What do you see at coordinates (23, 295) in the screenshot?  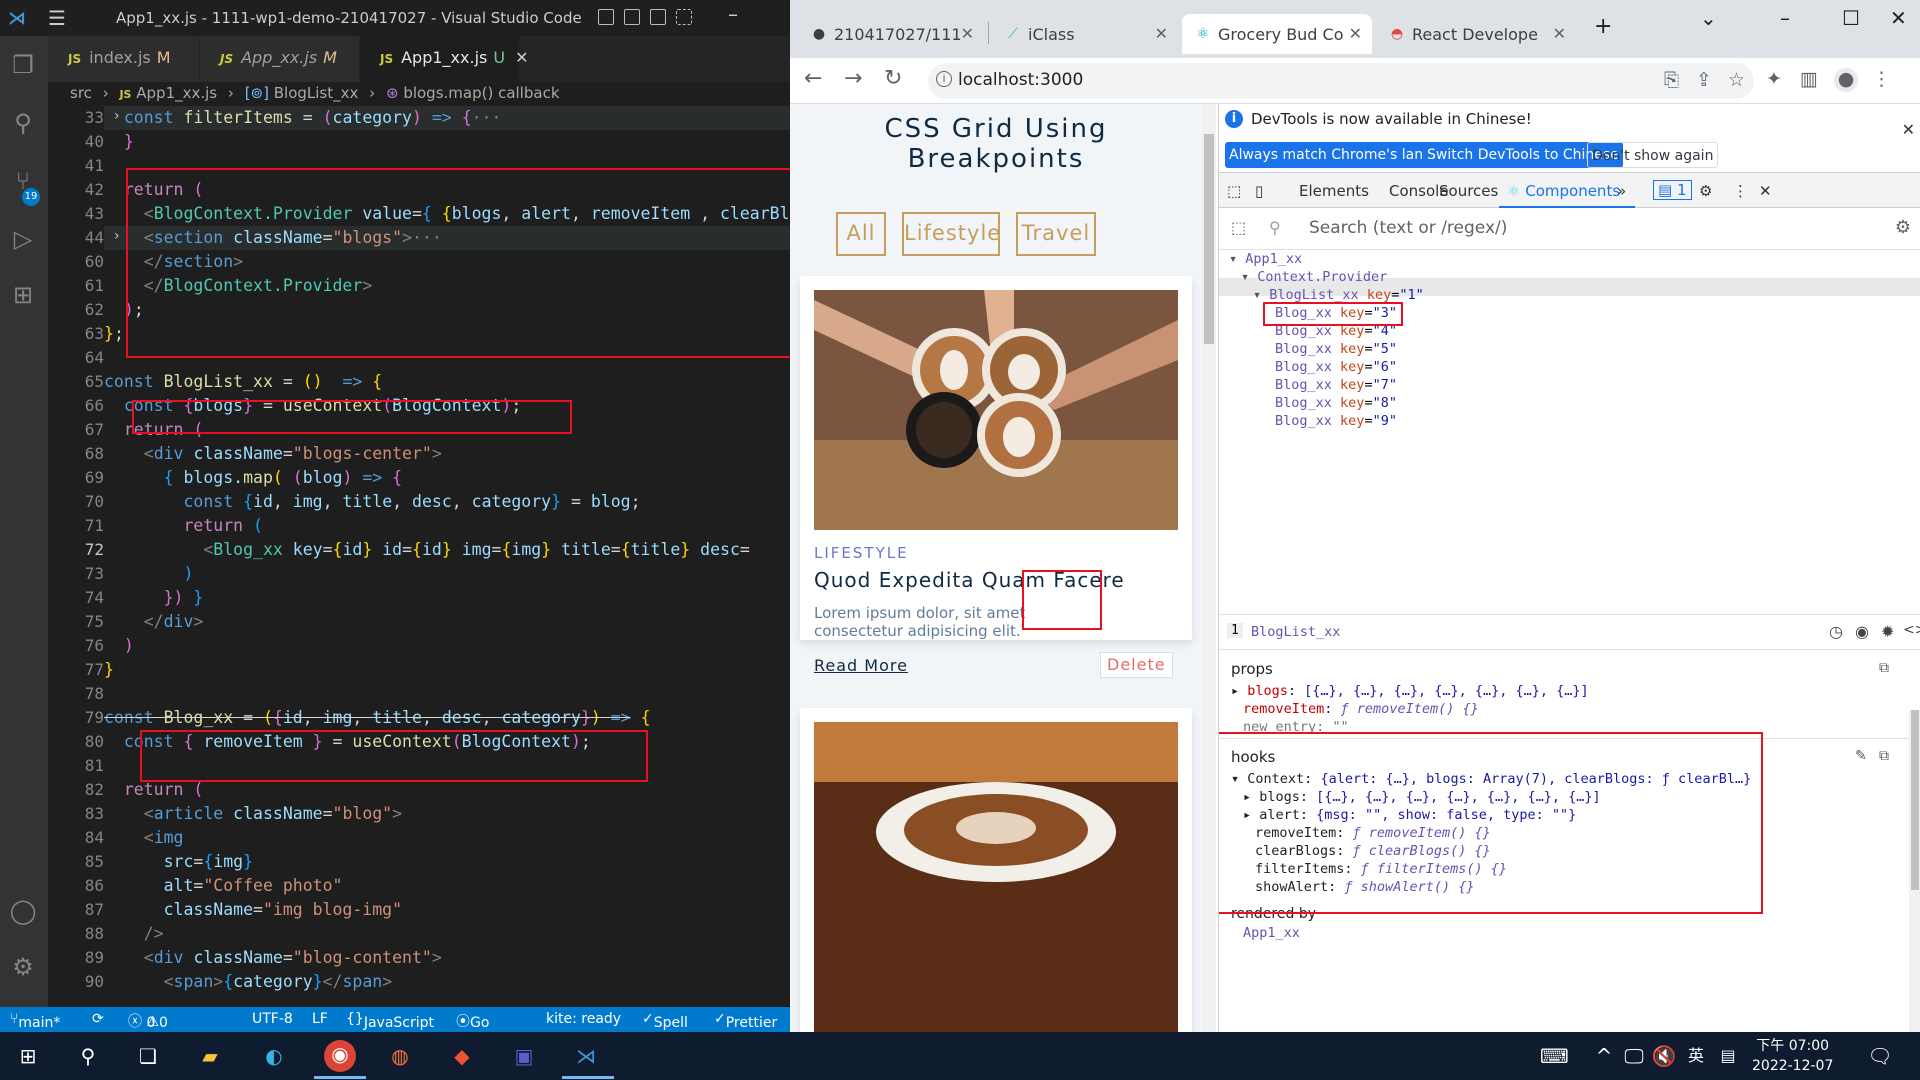 I see `extensions-icon: ⊞` at bounding box center [23, 295].